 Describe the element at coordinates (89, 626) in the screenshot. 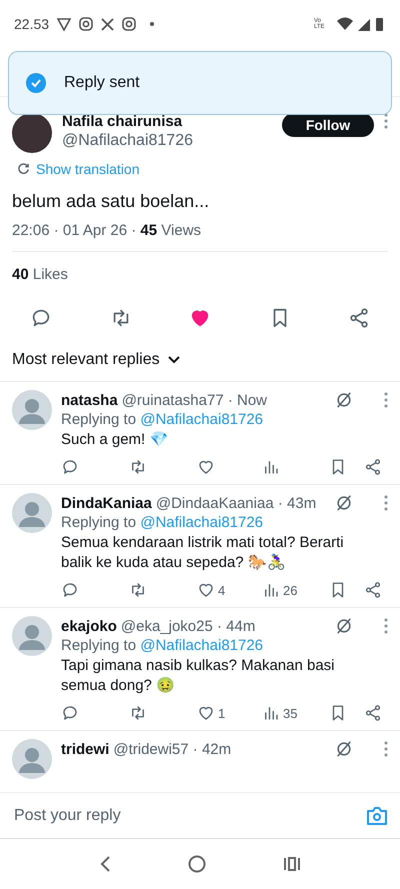

I see `reply-author-name: ekajoko` at that location.